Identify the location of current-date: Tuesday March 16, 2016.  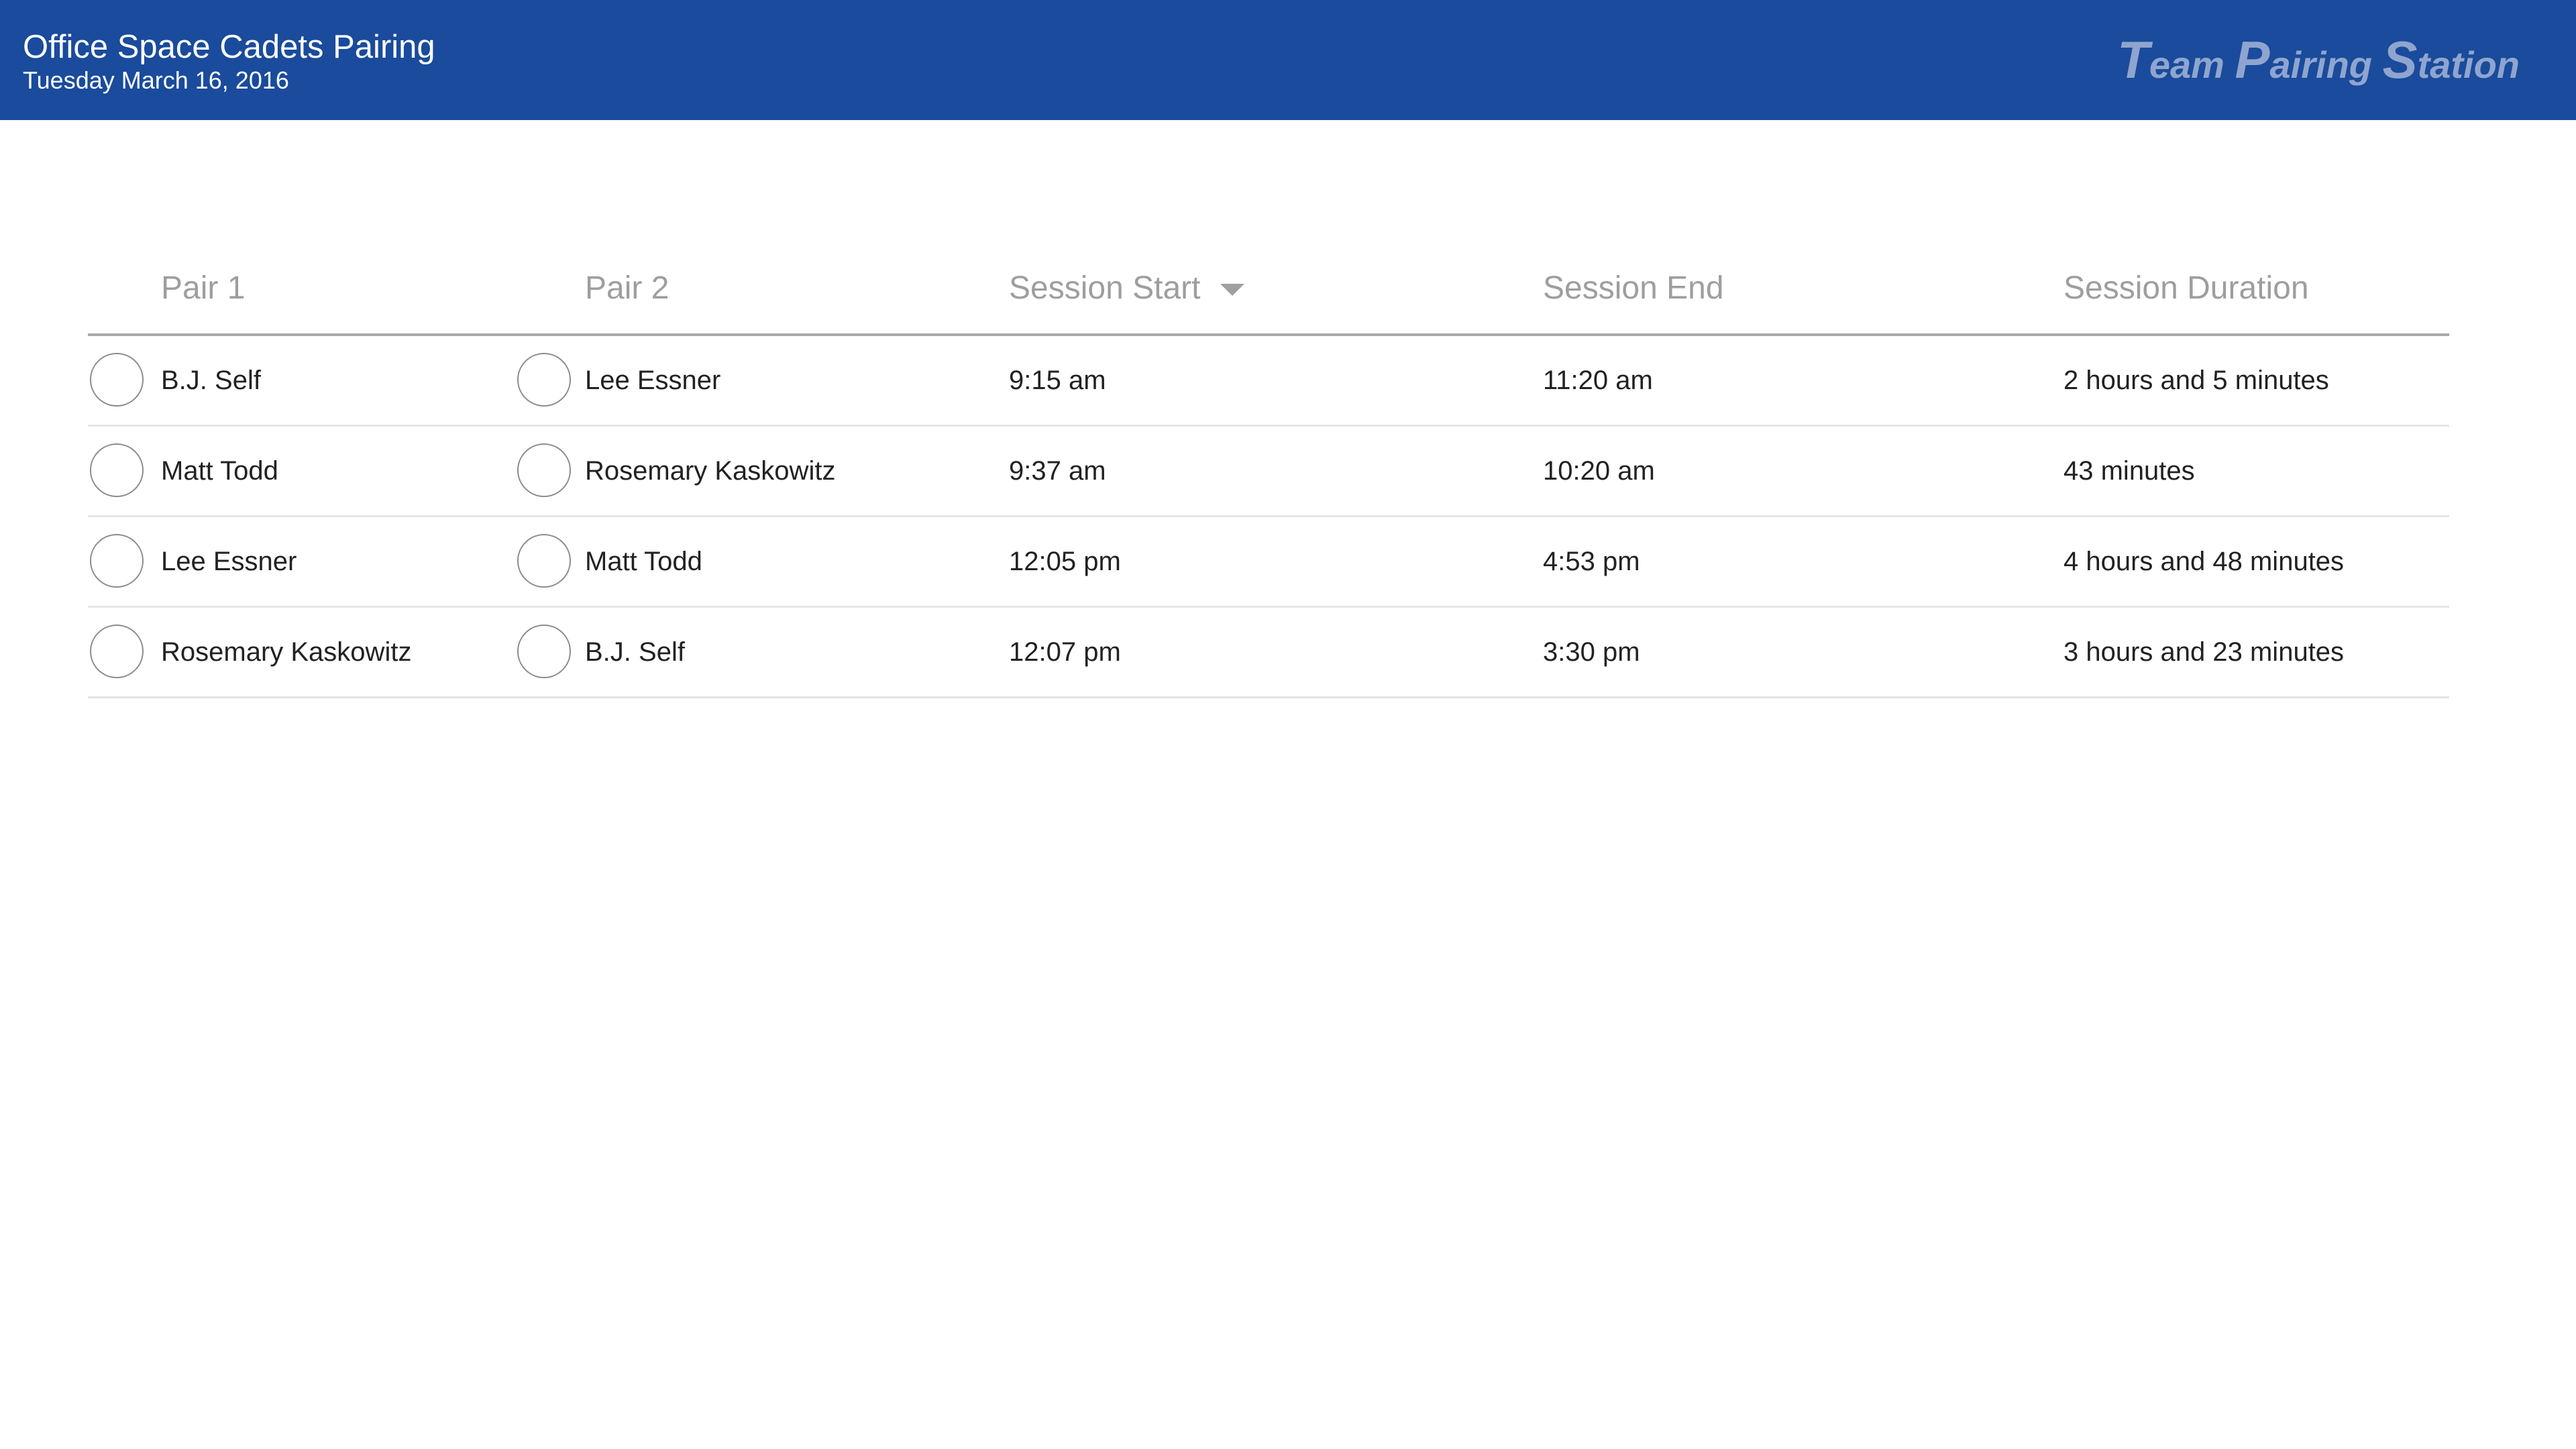
(156, 80).